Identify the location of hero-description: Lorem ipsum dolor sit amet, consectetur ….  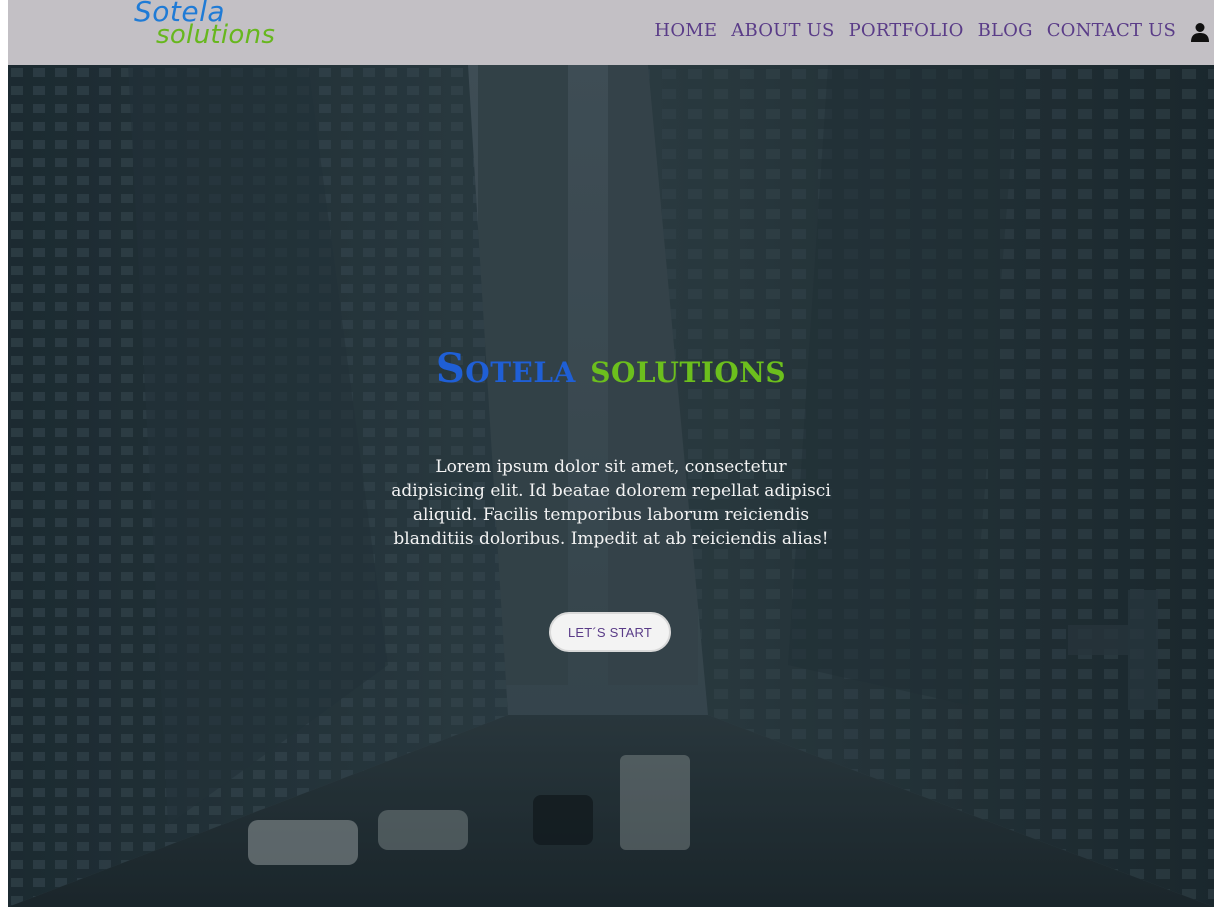
(611, 503).